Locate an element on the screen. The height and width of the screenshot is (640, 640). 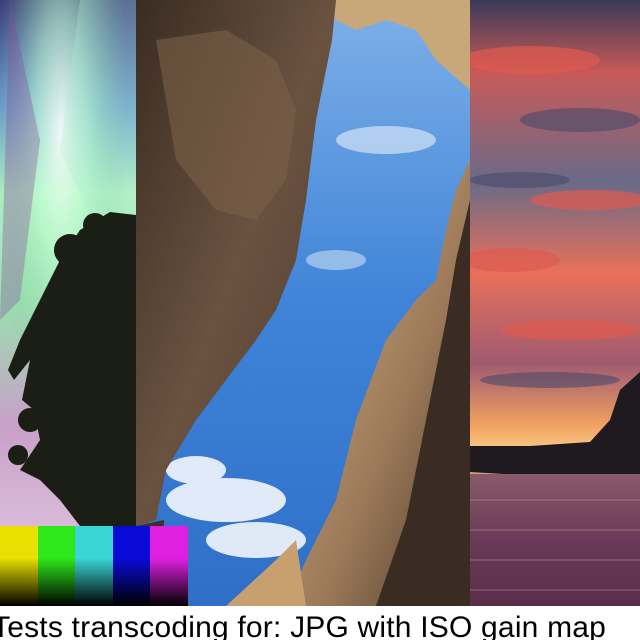
swatch-yellow is located at coordinates (19, 566).